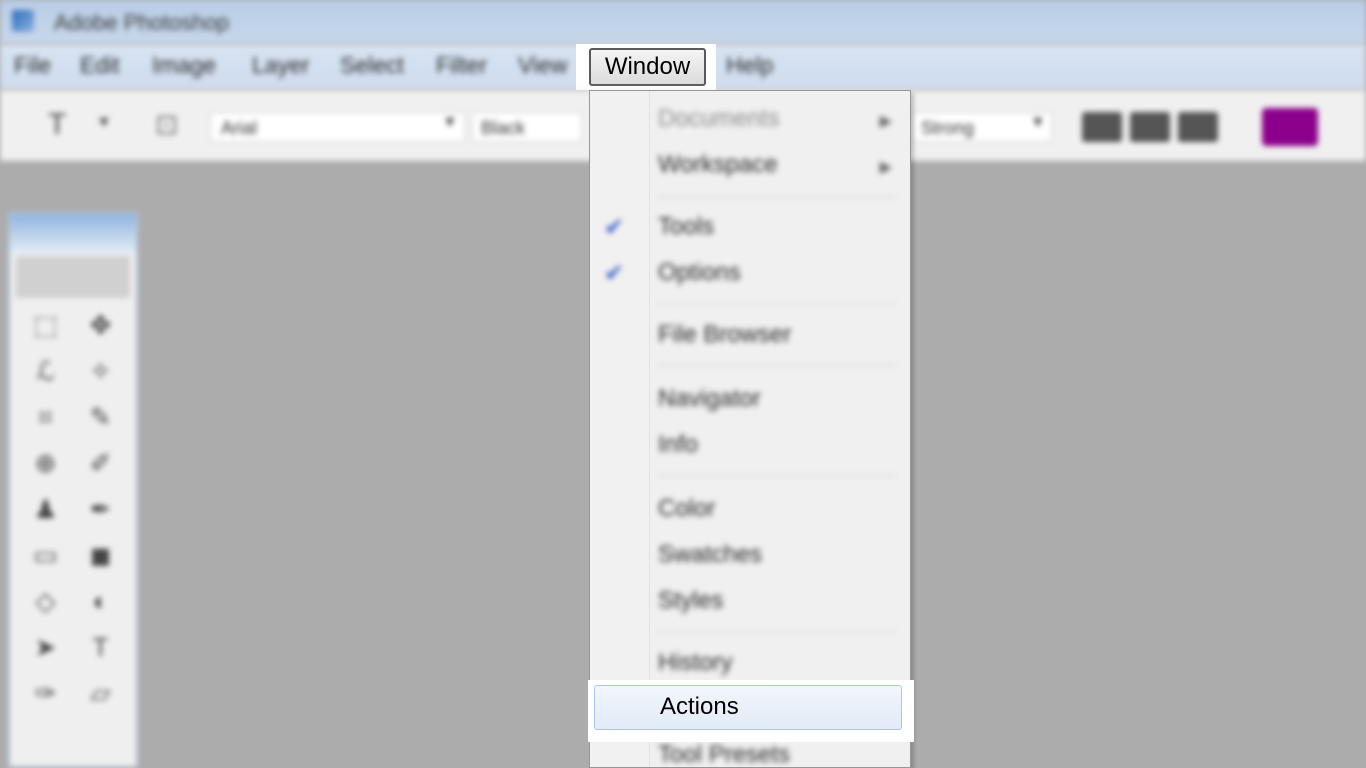 Image resolution: width=1366 pixels, height=768 pixels. What do you see at coordinates (337, 127) in the screenshot?
I see `font-family-select: Arial` at bounding box center [337, 127].